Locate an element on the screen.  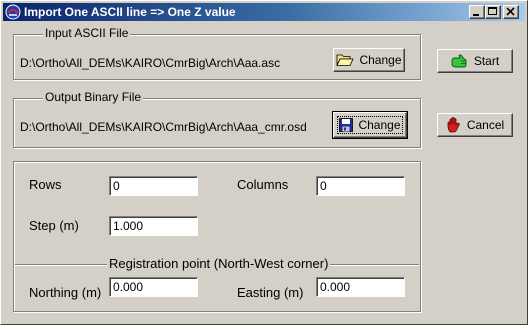
close-icon is located at coordinates (510, 11).